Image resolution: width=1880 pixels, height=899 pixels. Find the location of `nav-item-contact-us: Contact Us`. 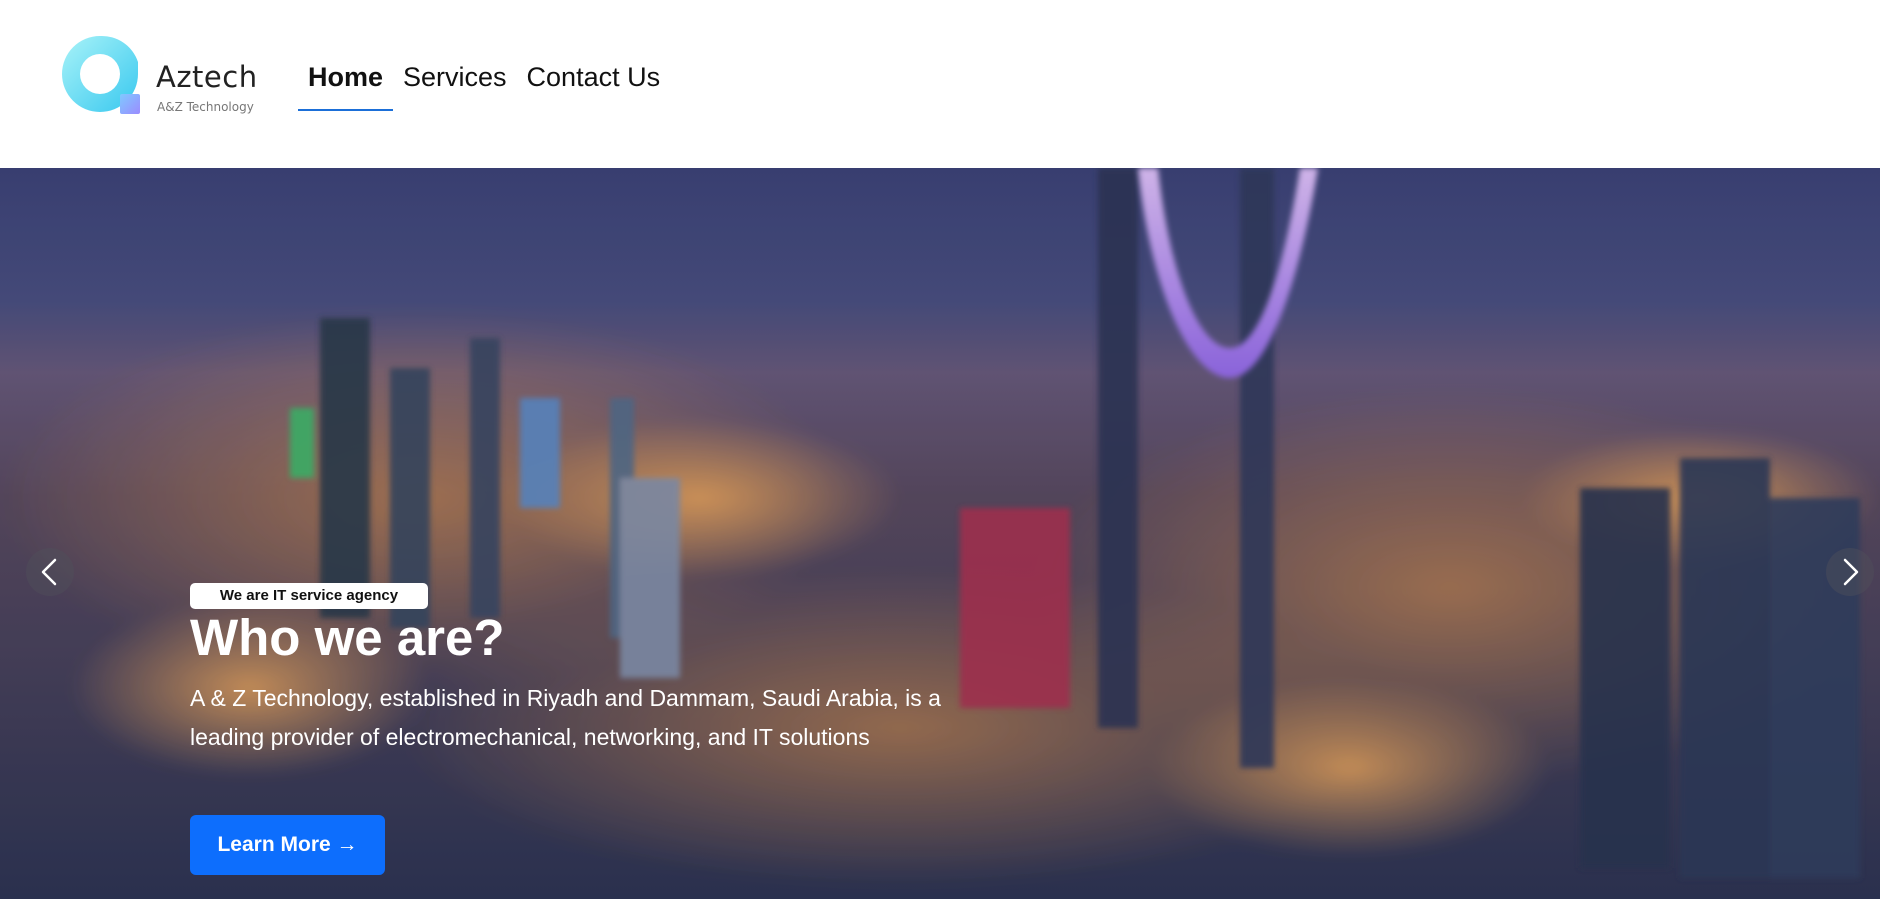

nav-item-contact-us: Contact Us is located at coordinates (594, 84).